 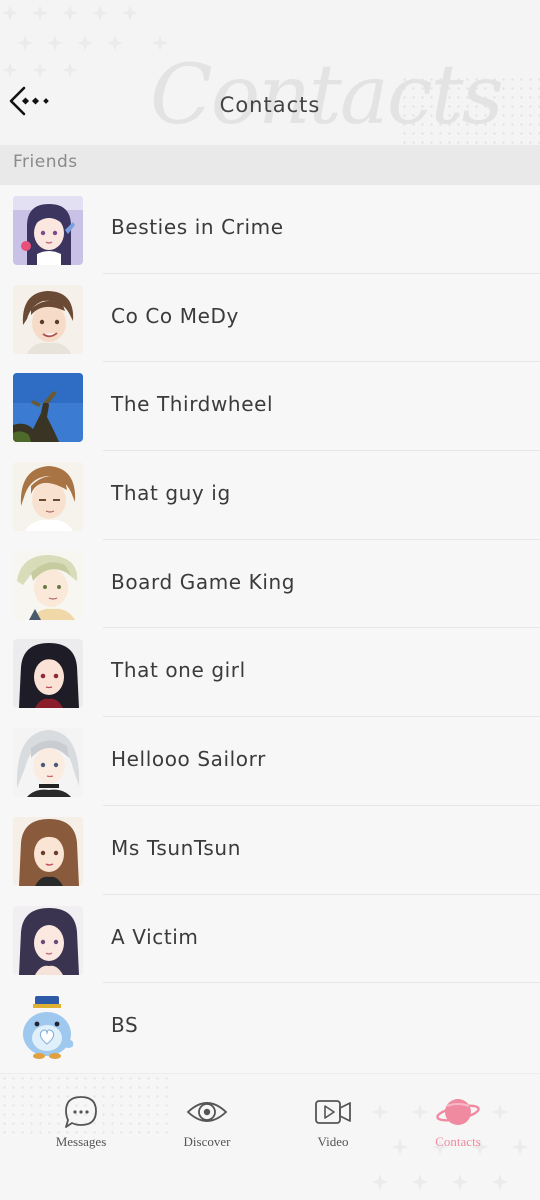 What do you see at coordinates (270, 72) in the screenshot?
I see `top-header: Contacts Contacts` at bounding box center [270, 72].